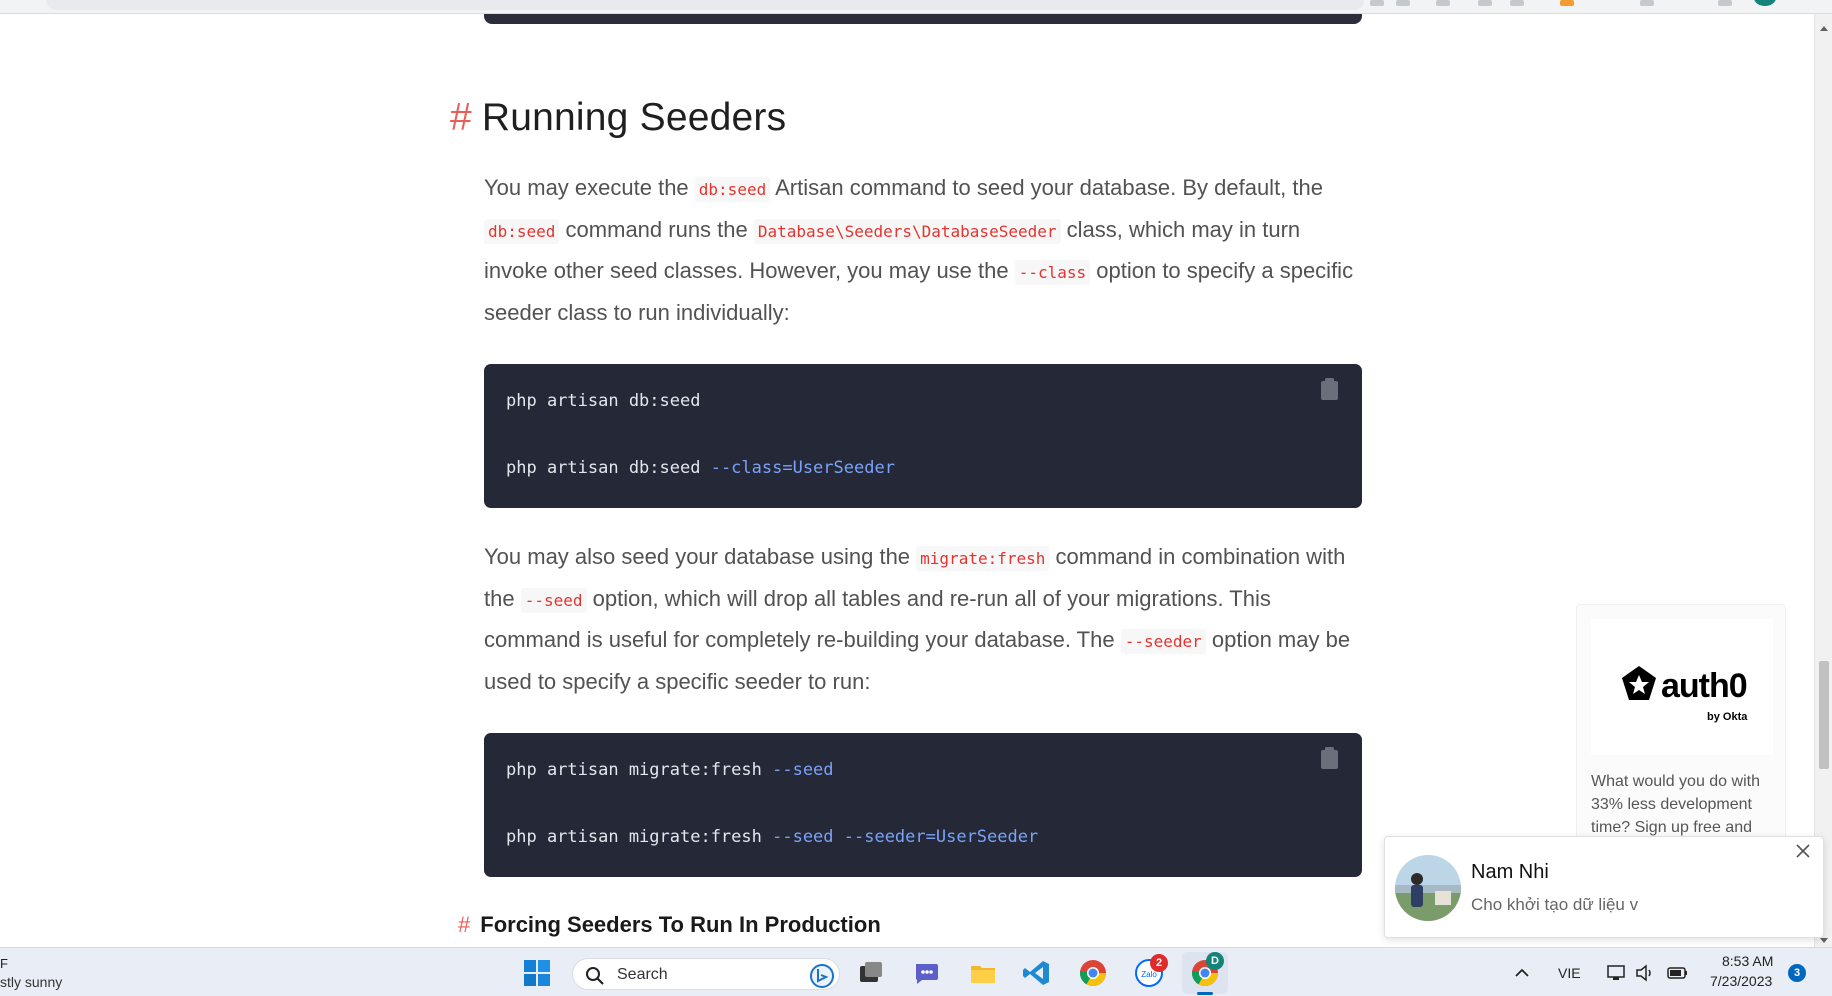 The height and width of the screenshot is (996, 1832). I want to click on subsection-heading: # Forcing Seeders To Run In Production, so click(669, 925).